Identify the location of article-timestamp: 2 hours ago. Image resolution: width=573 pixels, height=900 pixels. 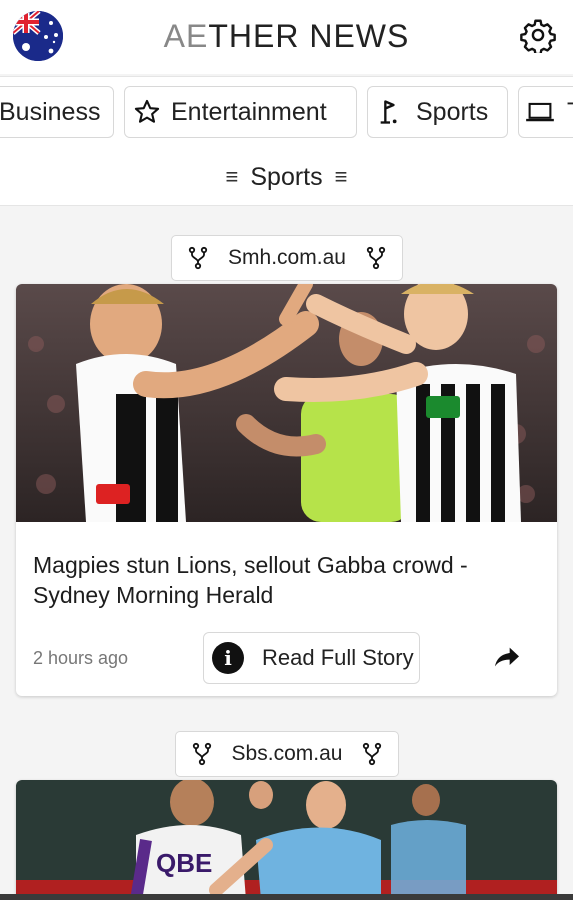
(81, 658).